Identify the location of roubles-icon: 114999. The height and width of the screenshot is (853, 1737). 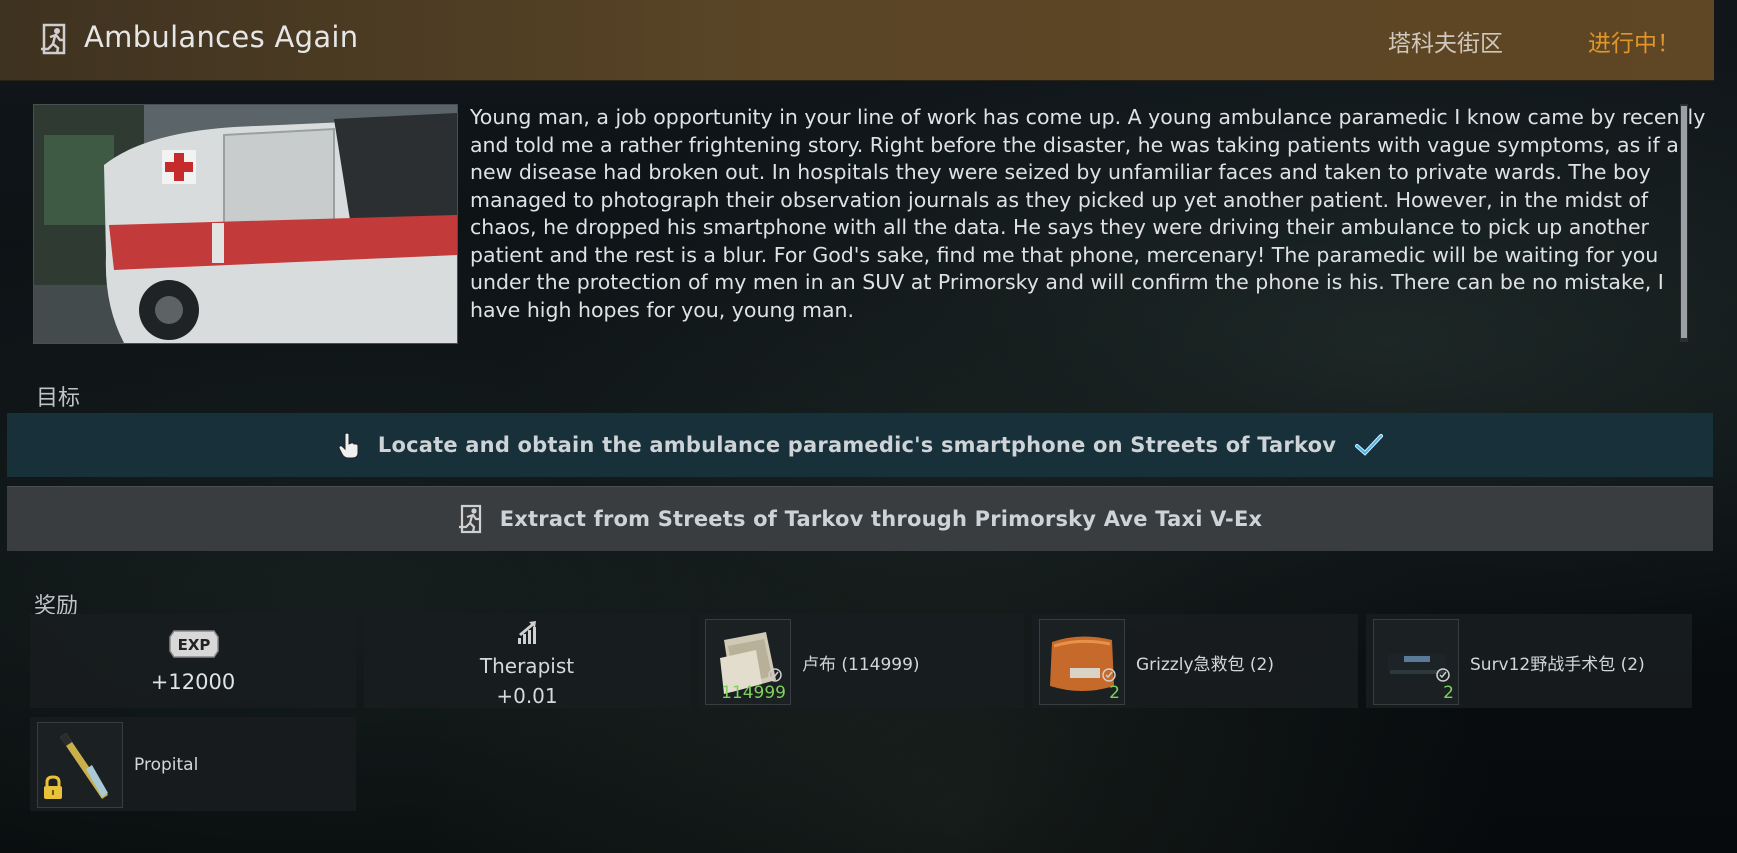
(748, 662).